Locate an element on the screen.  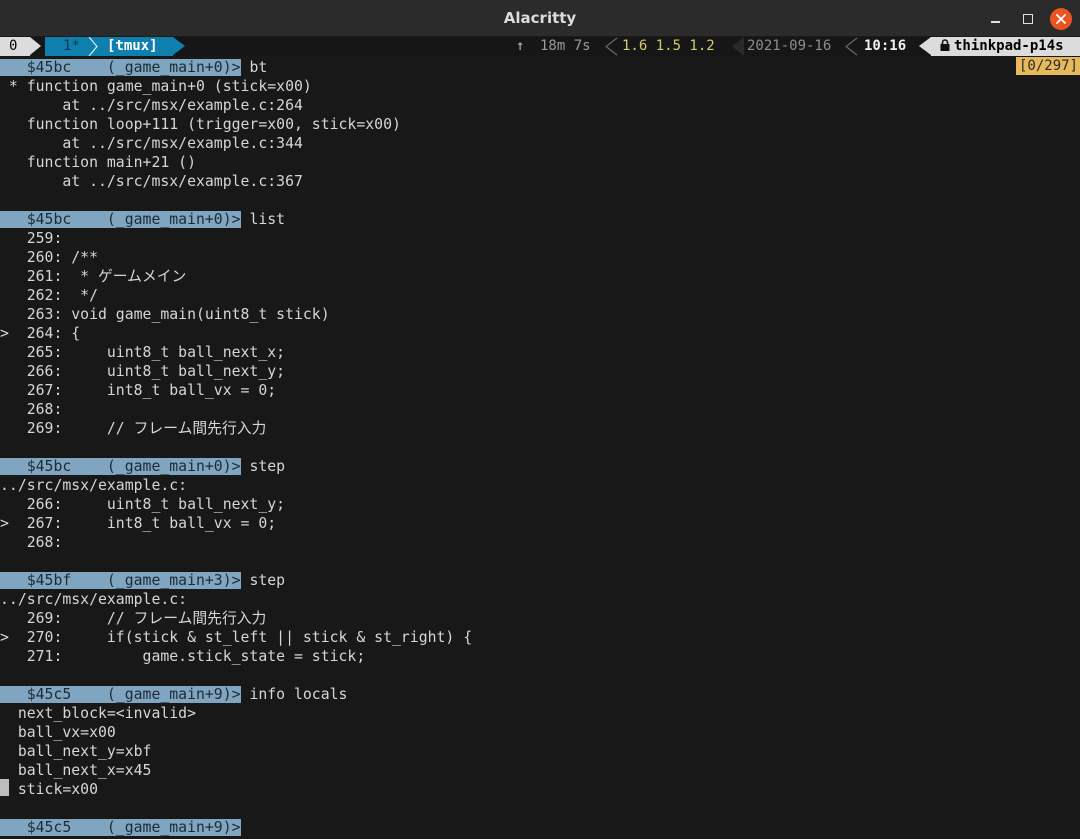
minimize-button is located at coordinates (995, 19).